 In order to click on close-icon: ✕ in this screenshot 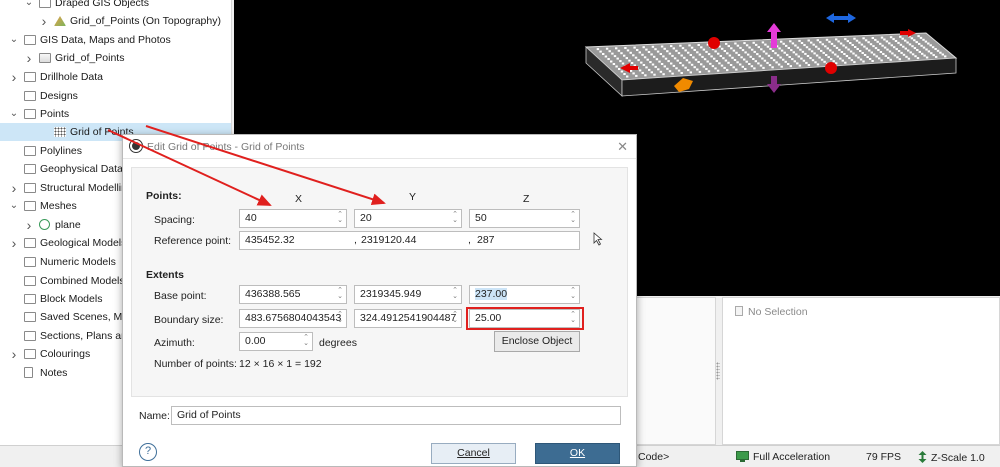, I will do `click(622, 147)`.